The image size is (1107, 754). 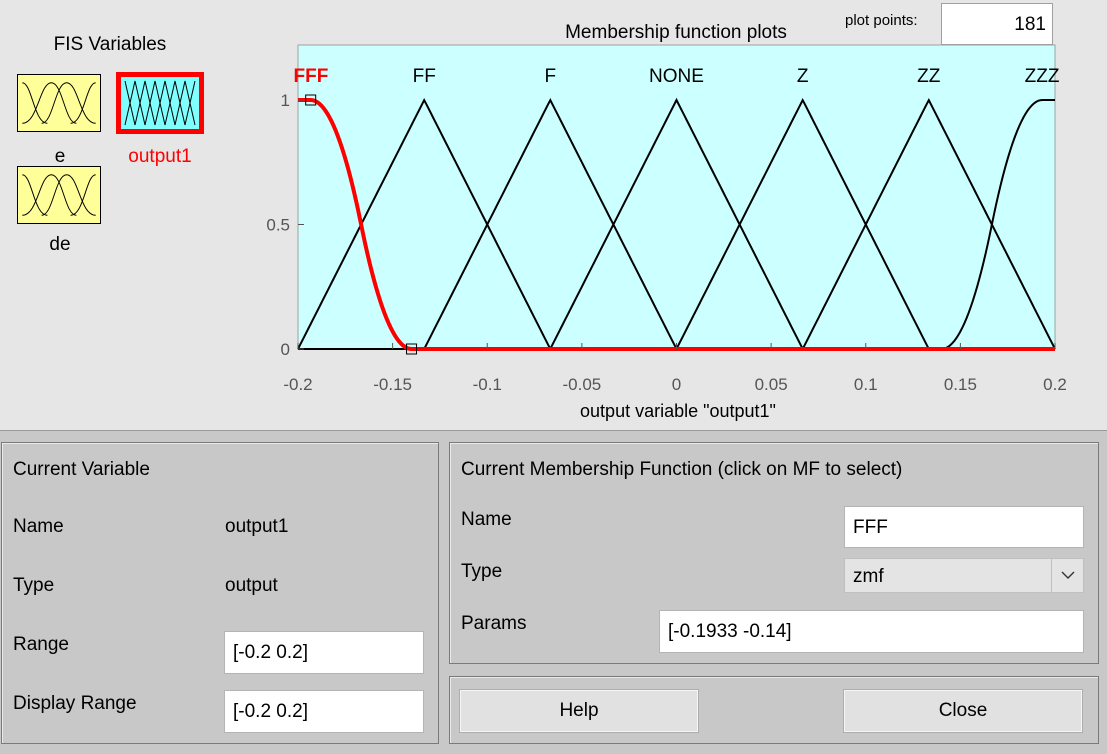 What do you see at coordinates (964, 527) in the screenshot?
I see `mf-name-input: FFF` at bounding box center [964, 527].